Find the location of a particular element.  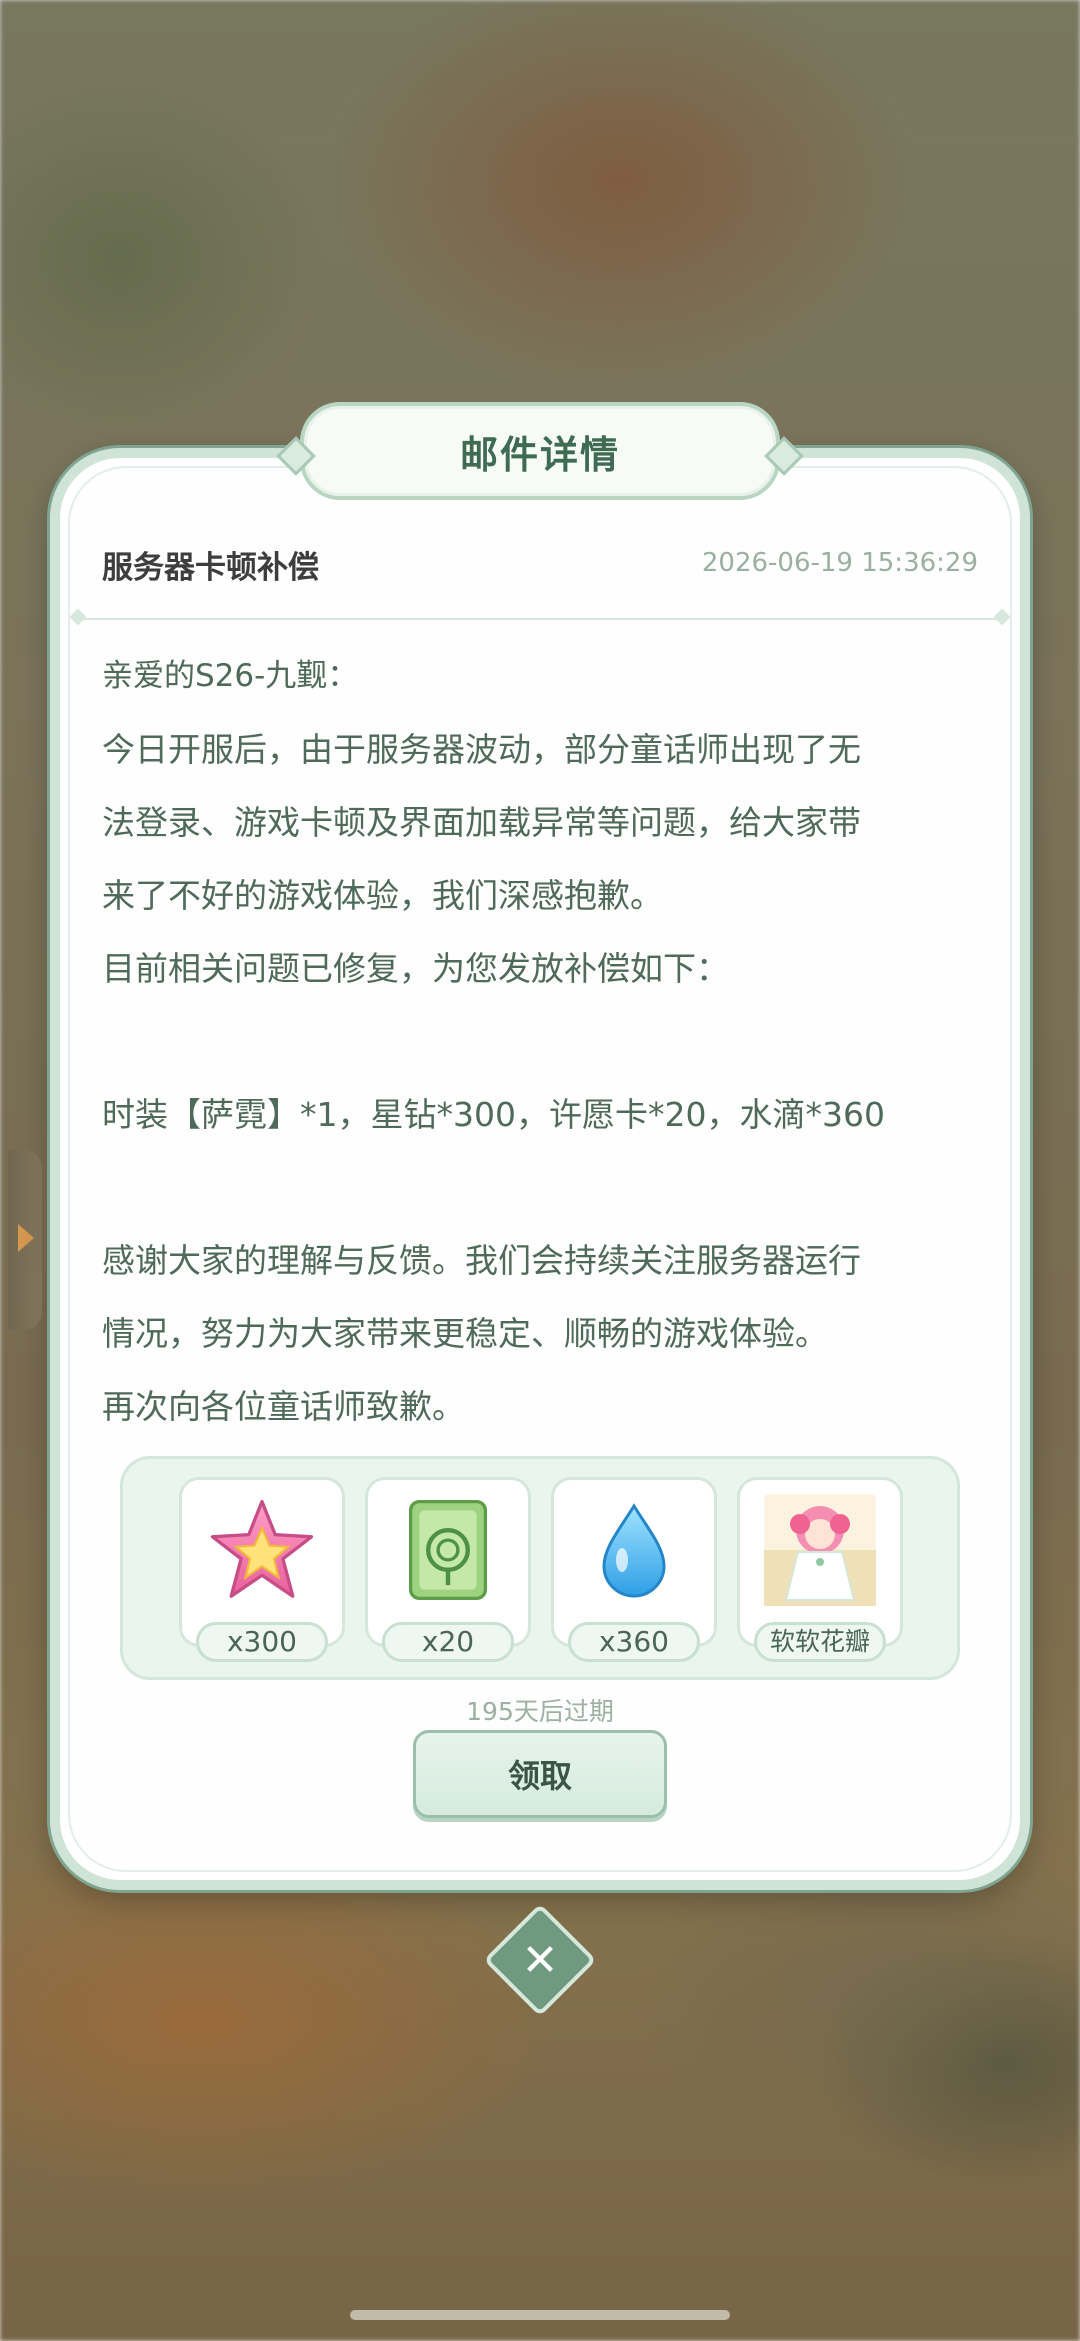

expire-notice: 195天后过期 is located at coordinates (540, 1711).